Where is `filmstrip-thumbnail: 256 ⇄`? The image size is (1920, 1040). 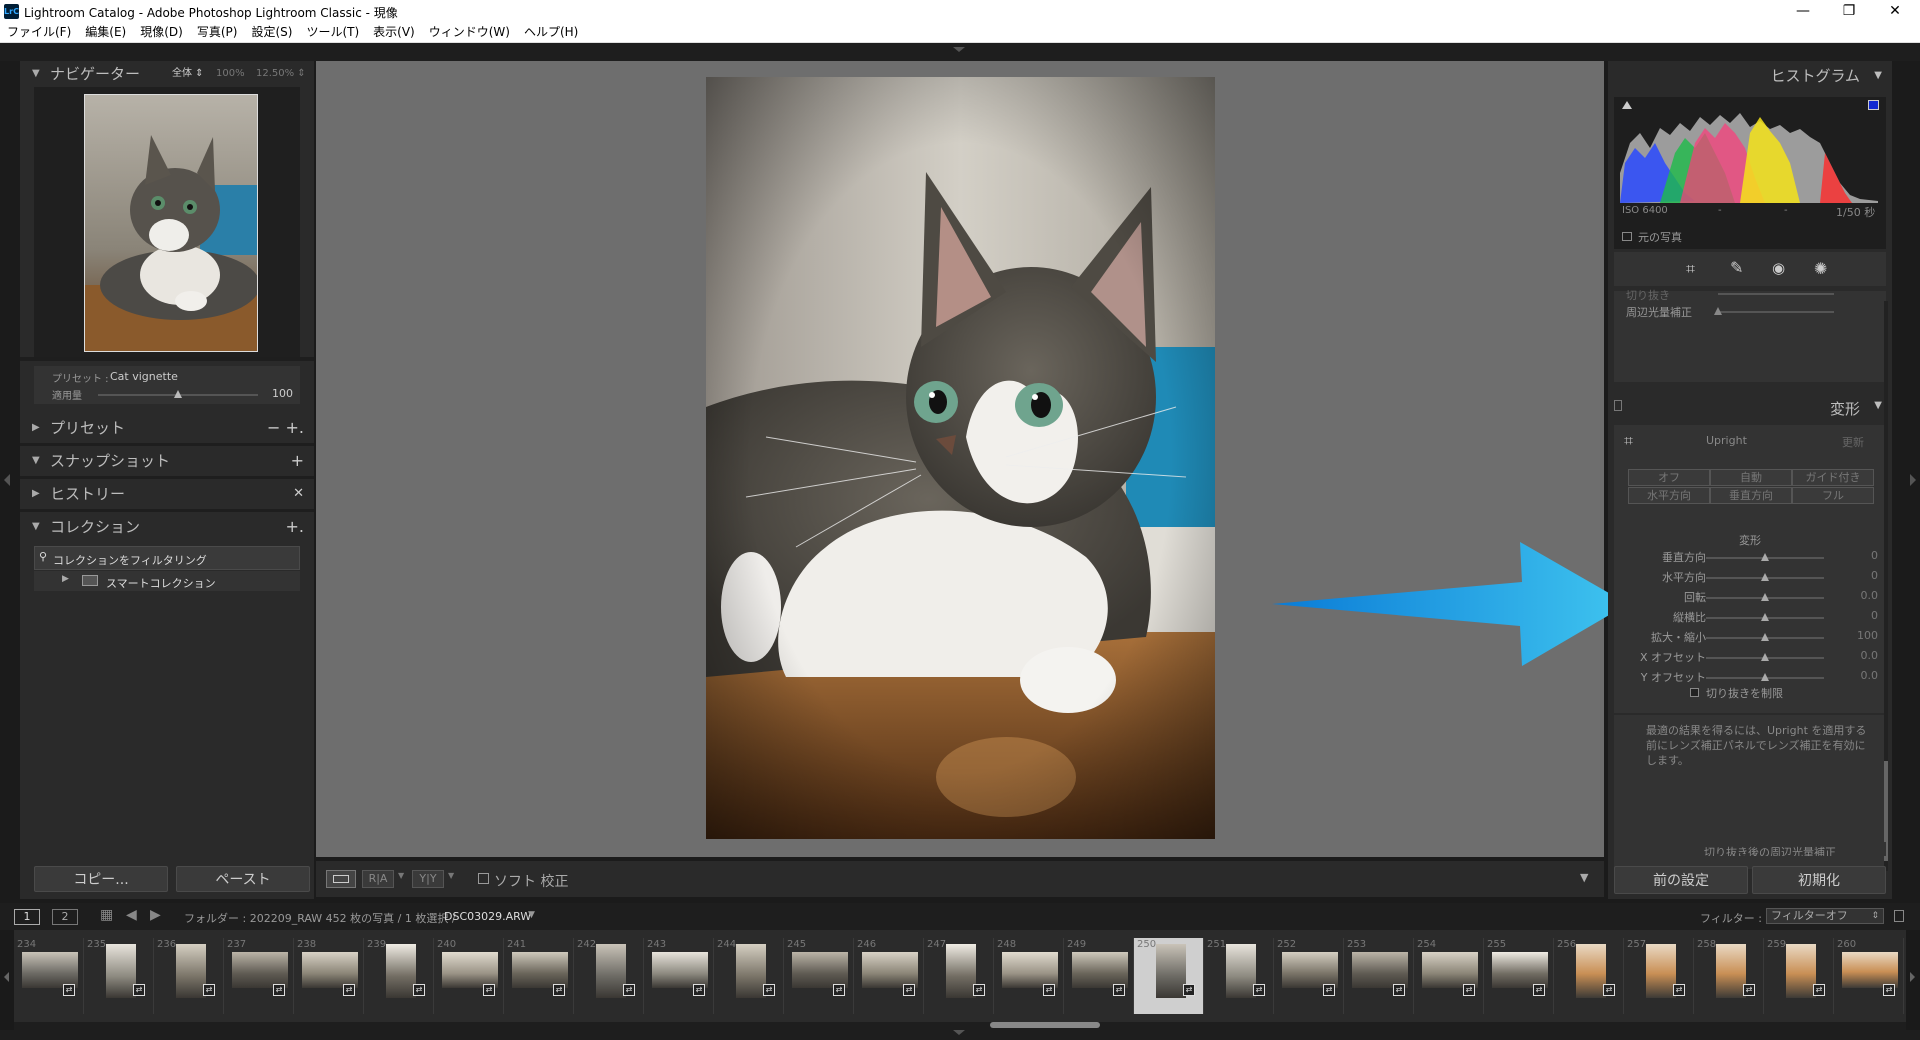
filmstrip-thumbnail: 256 ⇄ is located at coordinates (1589, 976).